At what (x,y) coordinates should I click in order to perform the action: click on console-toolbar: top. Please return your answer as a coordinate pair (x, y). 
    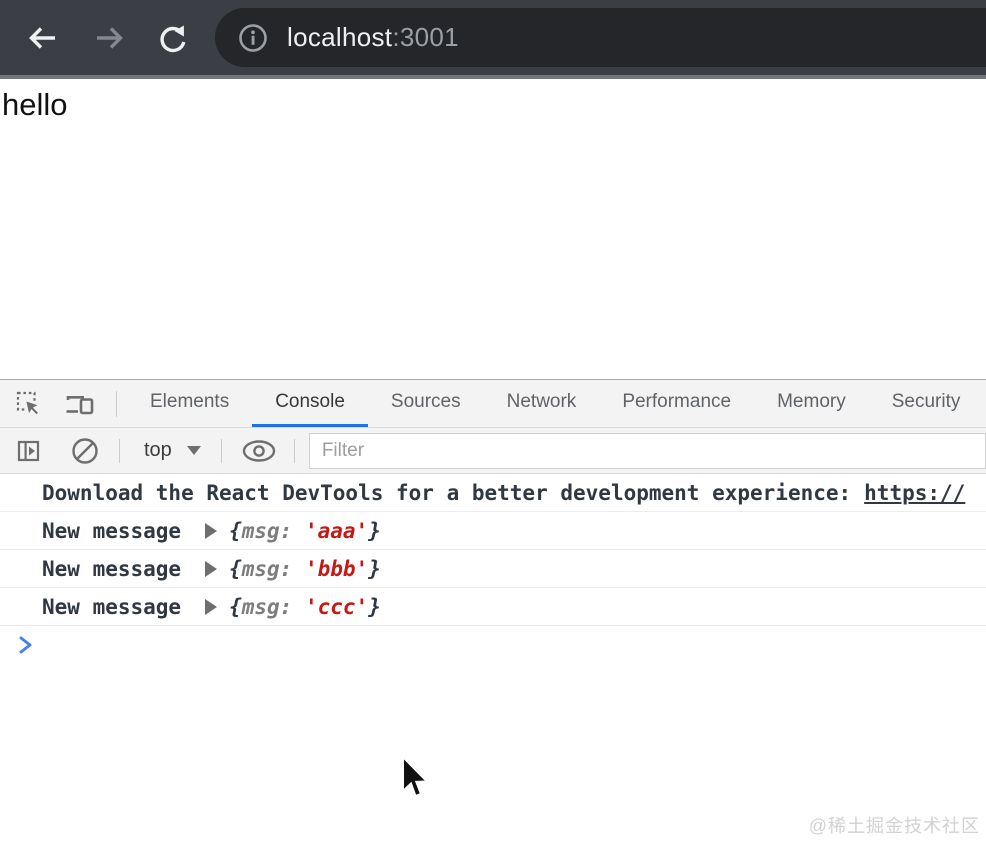
    Looking at the image, I should click on (493, 451).